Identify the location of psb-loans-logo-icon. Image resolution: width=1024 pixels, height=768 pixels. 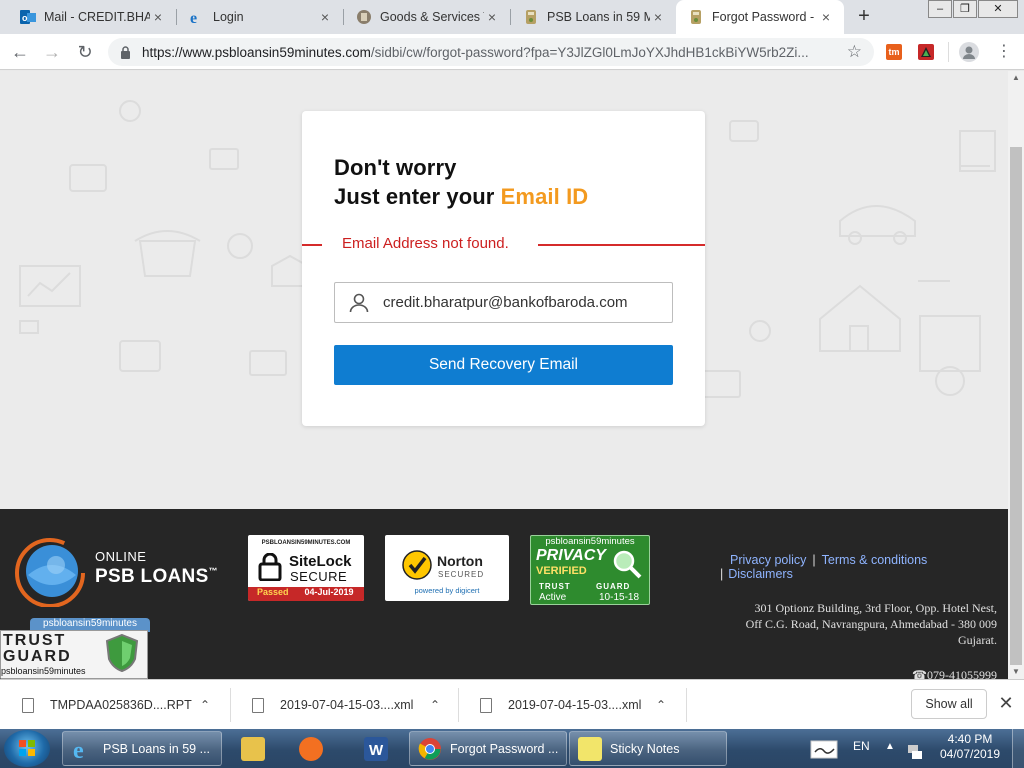
(50, 572).